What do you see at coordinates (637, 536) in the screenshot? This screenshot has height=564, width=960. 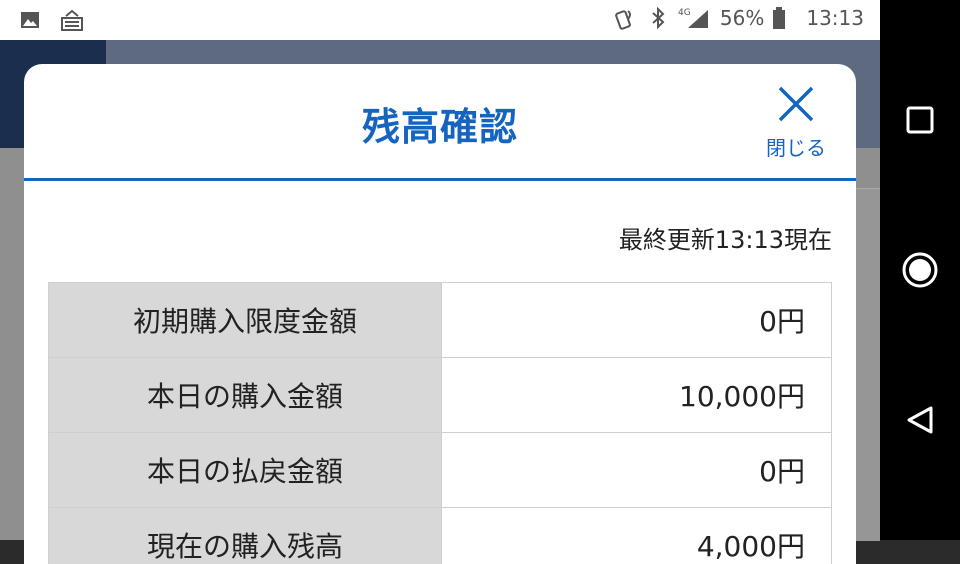 I see `row-value: 4,000円` at bounding box center [637, 536].